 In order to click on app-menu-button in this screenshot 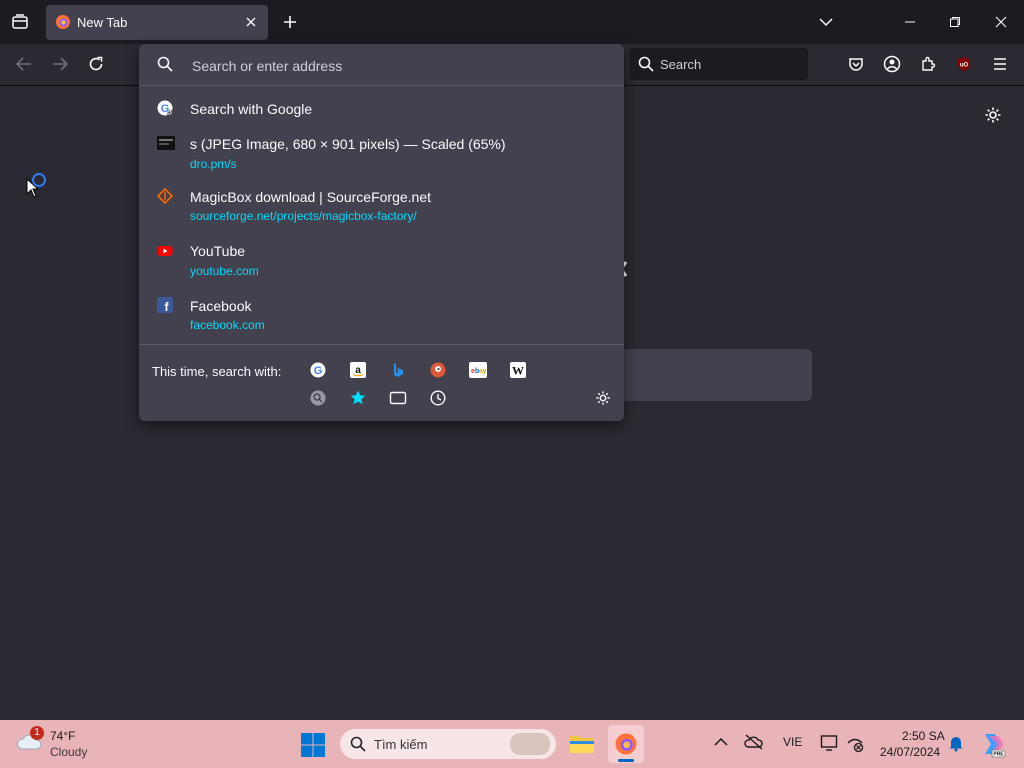, I will do `click(1000, 64)`.